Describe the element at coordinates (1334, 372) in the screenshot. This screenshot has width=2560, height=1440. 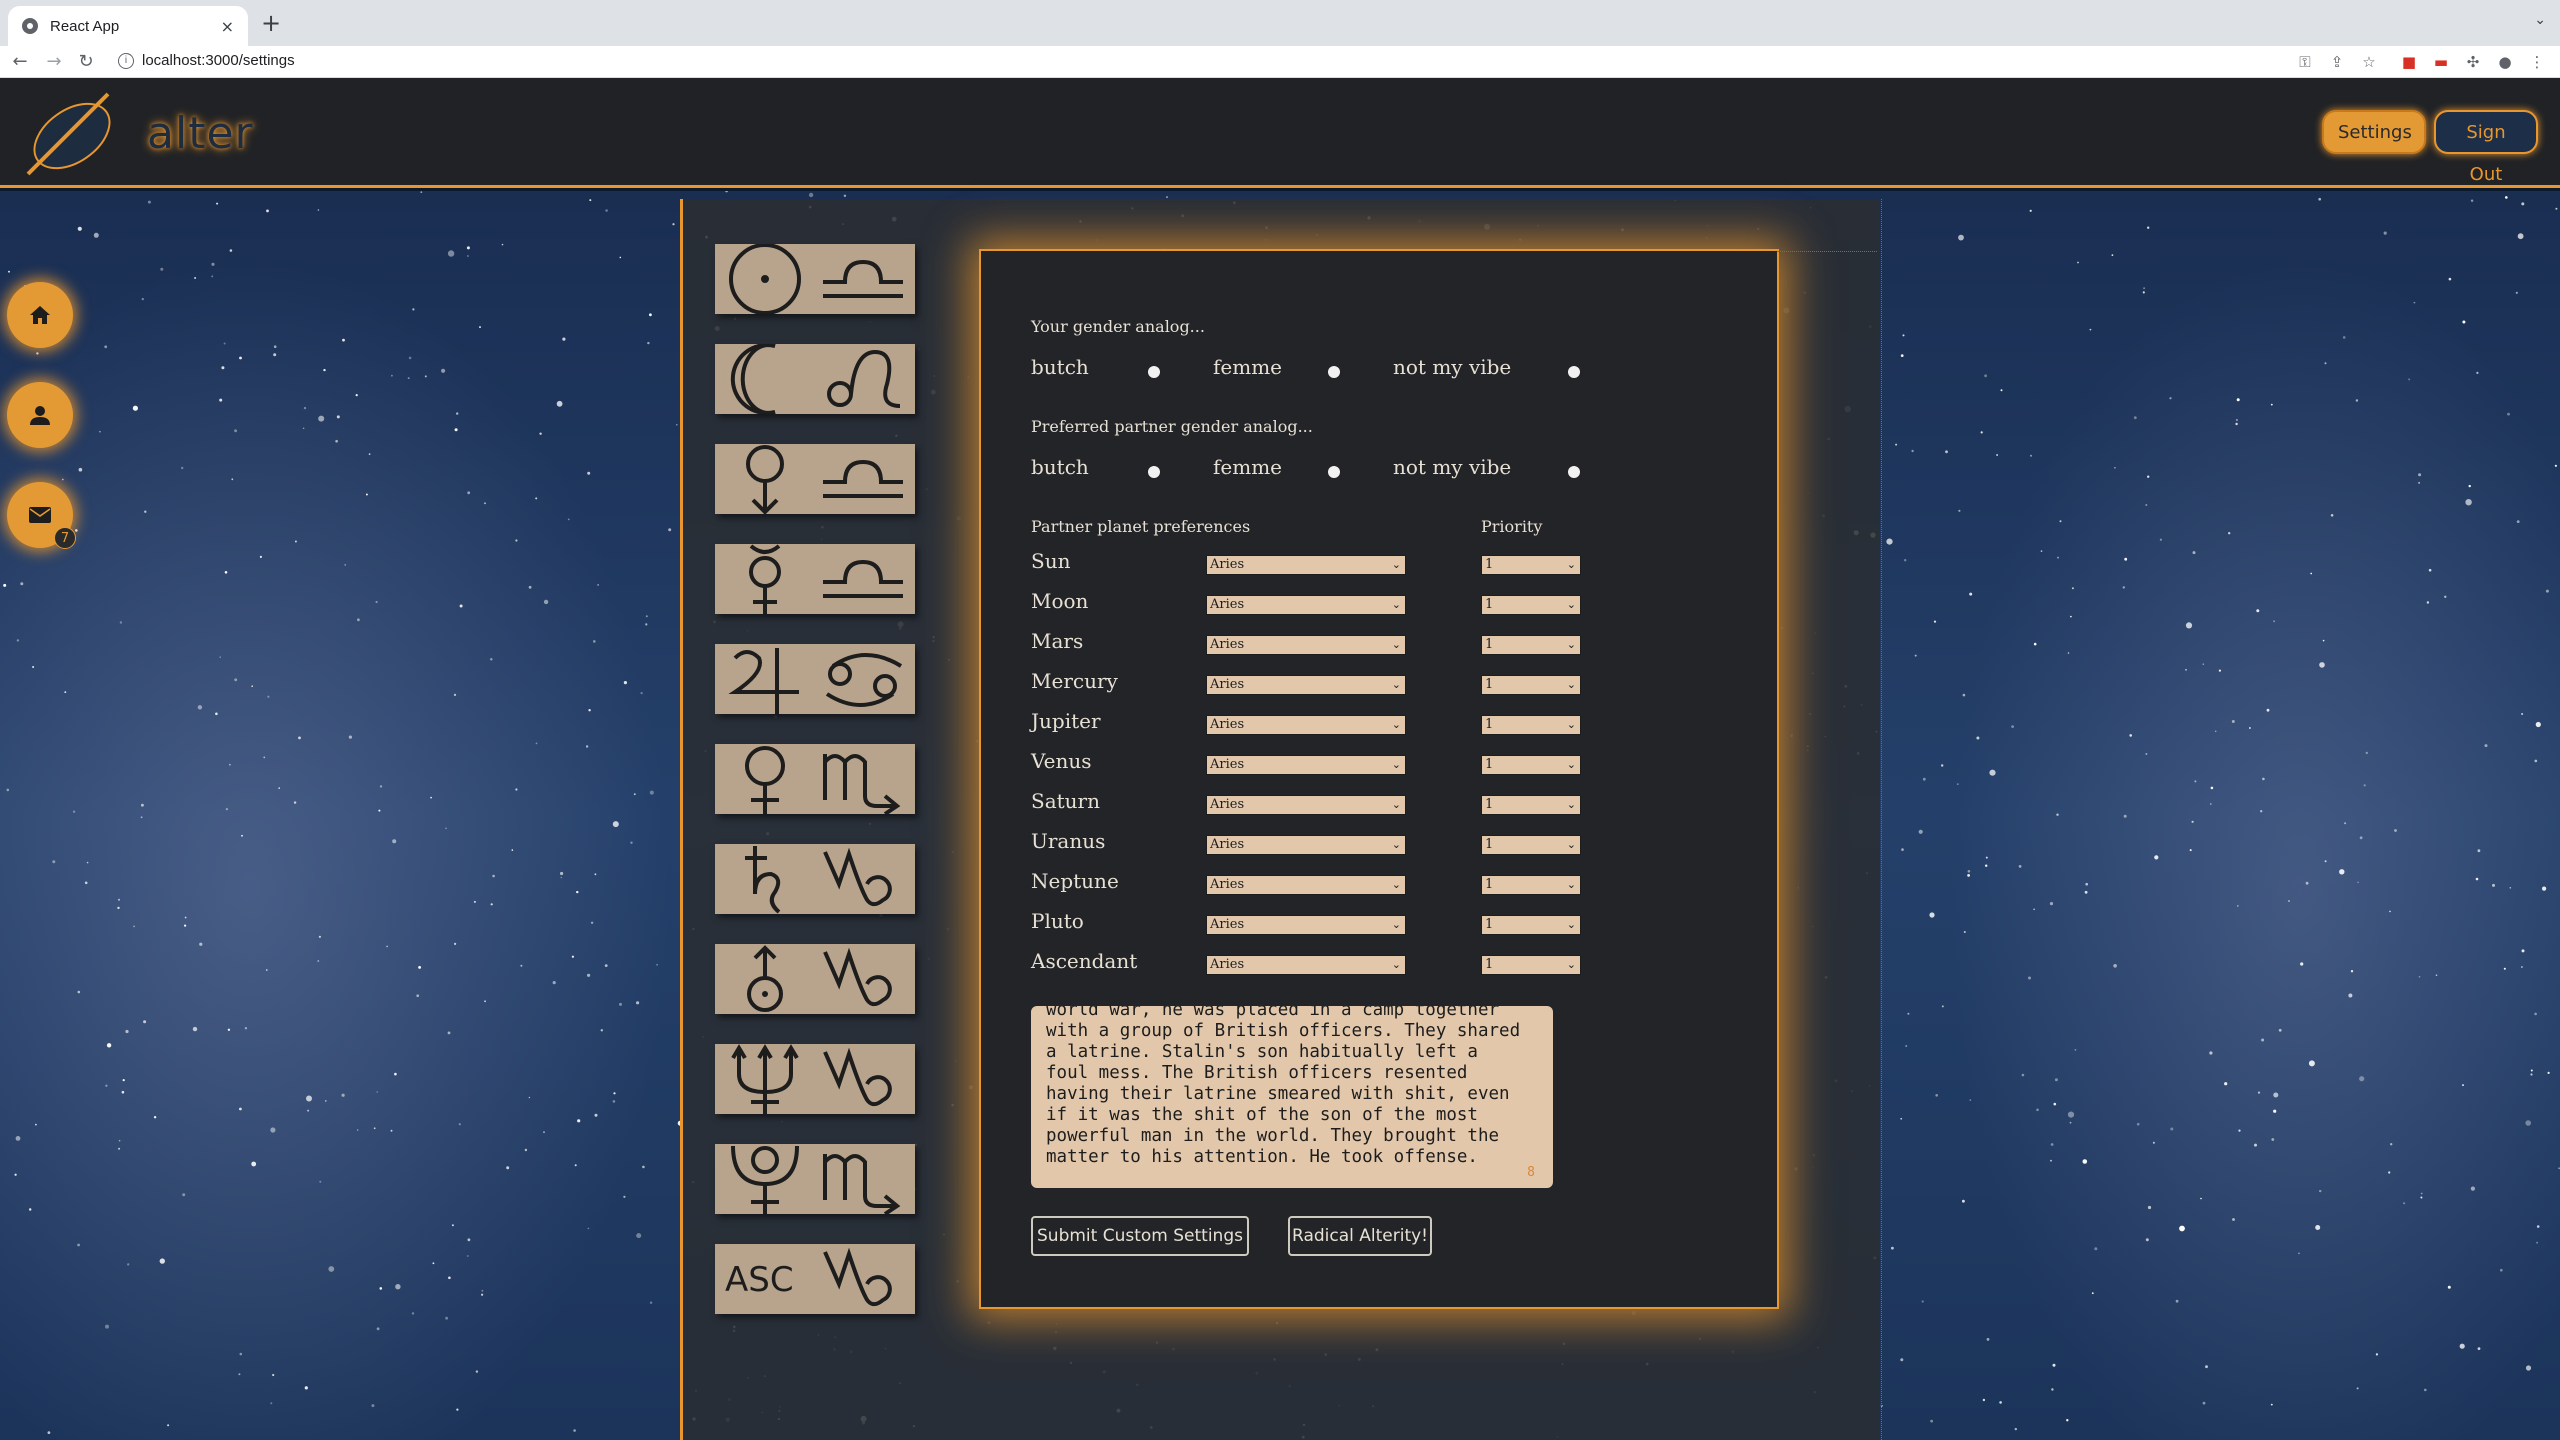
I see `gender-radio-femme` at that location.